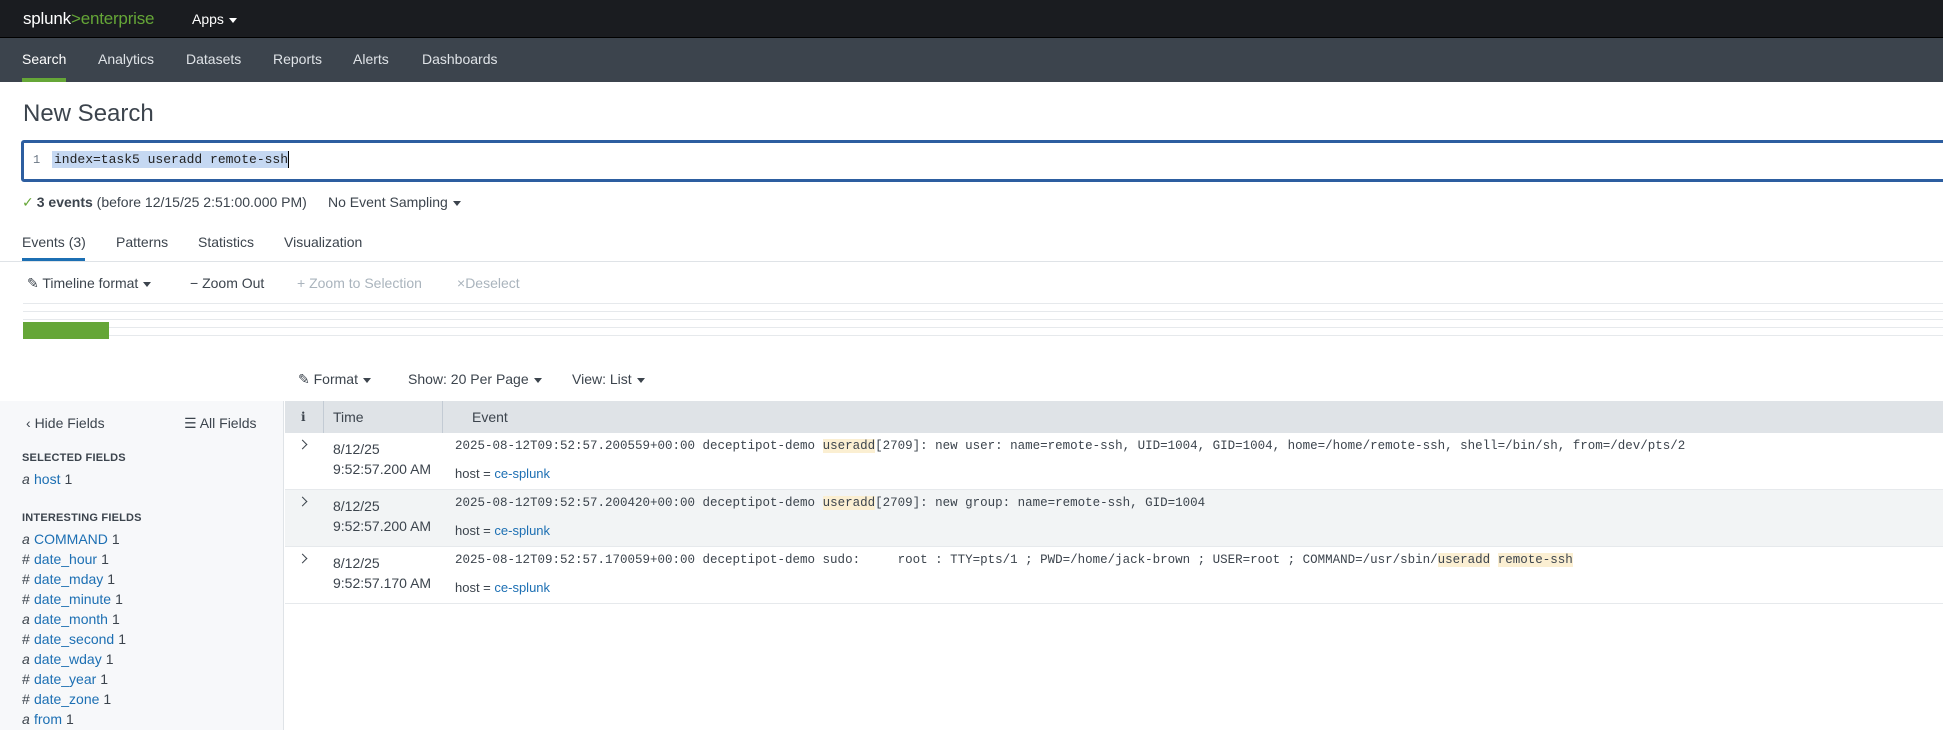  I want to click on event-highlight: remote-ssh, so click(1535, 560).